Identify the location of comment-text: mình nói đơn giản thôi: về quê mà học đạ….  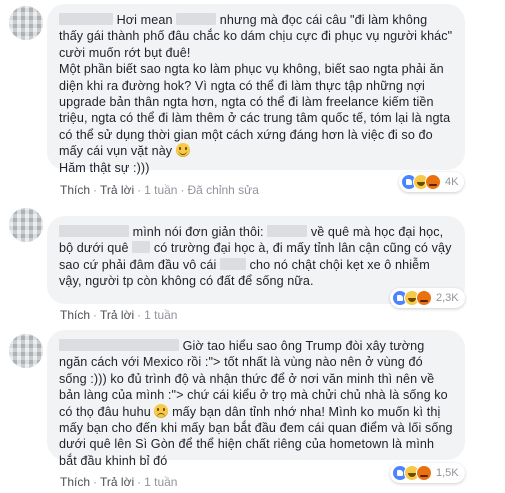
(256, 257).